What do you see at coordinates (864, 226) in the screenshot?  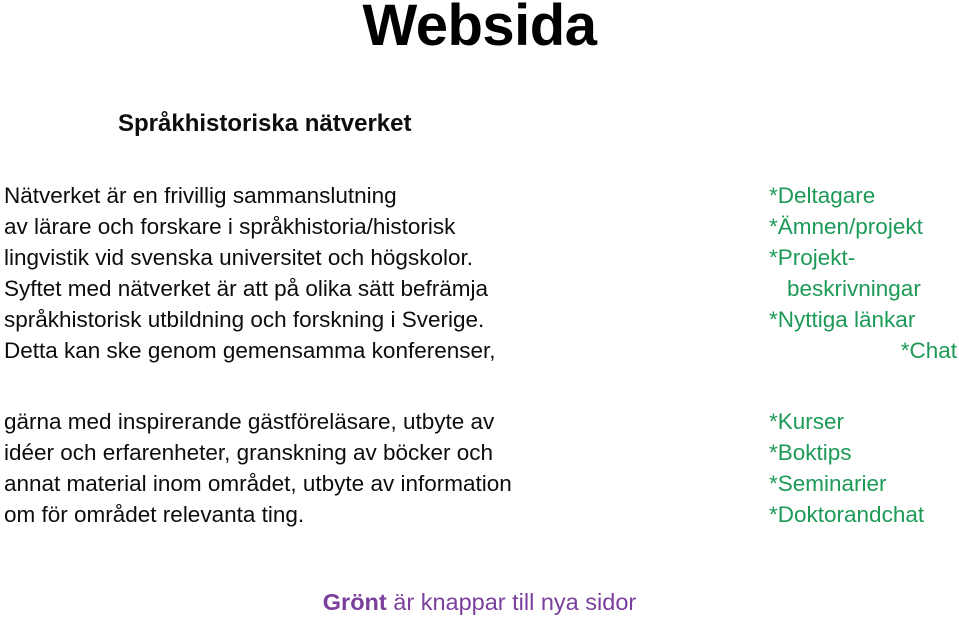 I see `green-link-amnen-projekt: *Ämnen/projekt` at bounding box center [864, 226].